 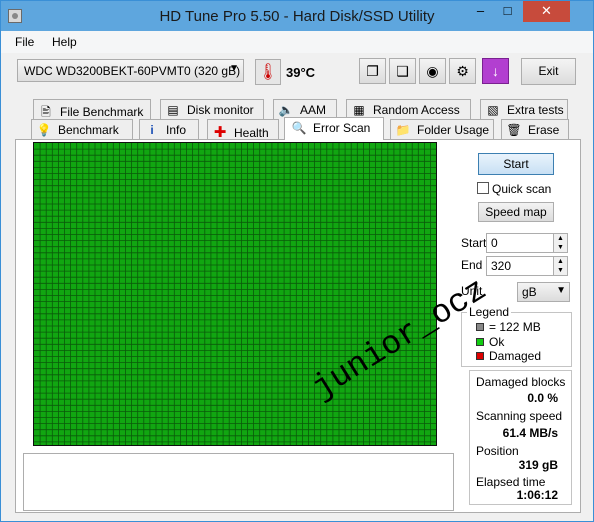 I want to click on unit-label: Unit, so click(x=472, y=291).